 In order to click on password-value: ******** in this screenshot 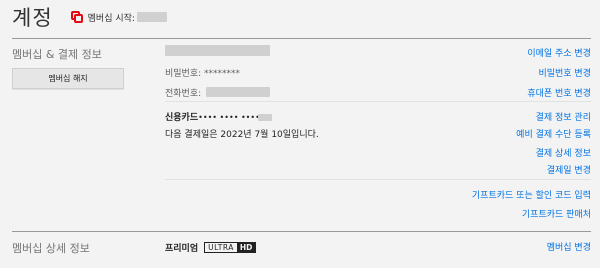, I will do `click(222, 74)`.